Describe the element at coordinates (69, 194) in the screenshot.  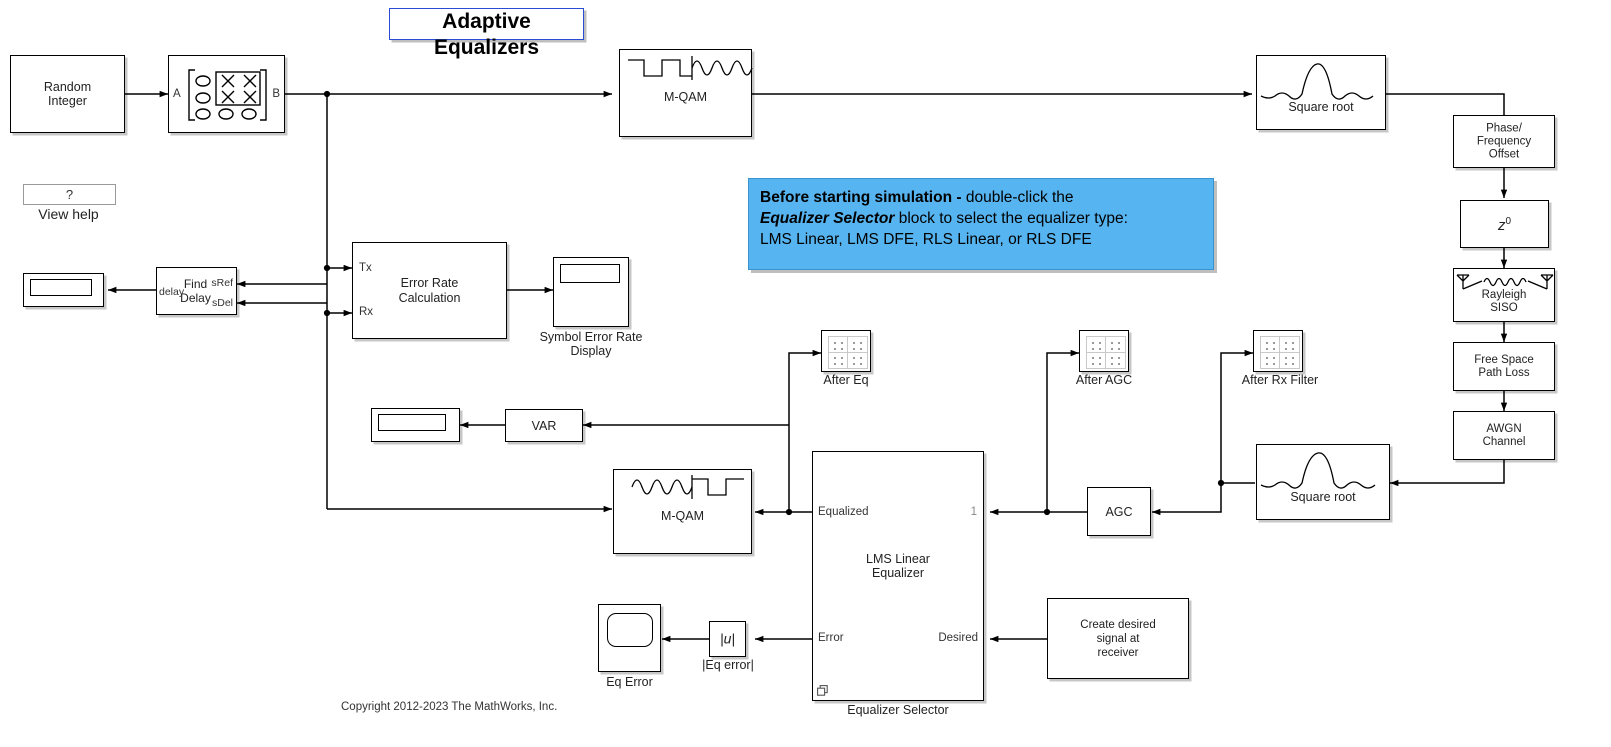
I see `view-help-button: ?` at that location.